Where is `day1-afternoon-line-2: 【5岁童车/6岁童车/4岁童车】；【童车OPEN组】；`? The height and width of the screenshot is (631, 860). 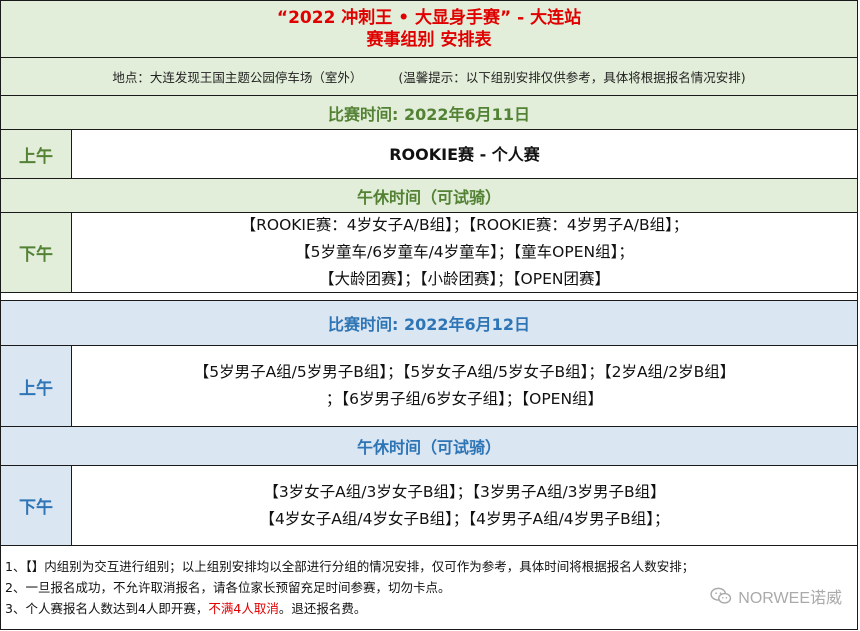
day1-afternoon-line-2: 【5岁童车/6岁童车/4岁童车】；【童车OPEN组】； is located at coordinates (464, 252).